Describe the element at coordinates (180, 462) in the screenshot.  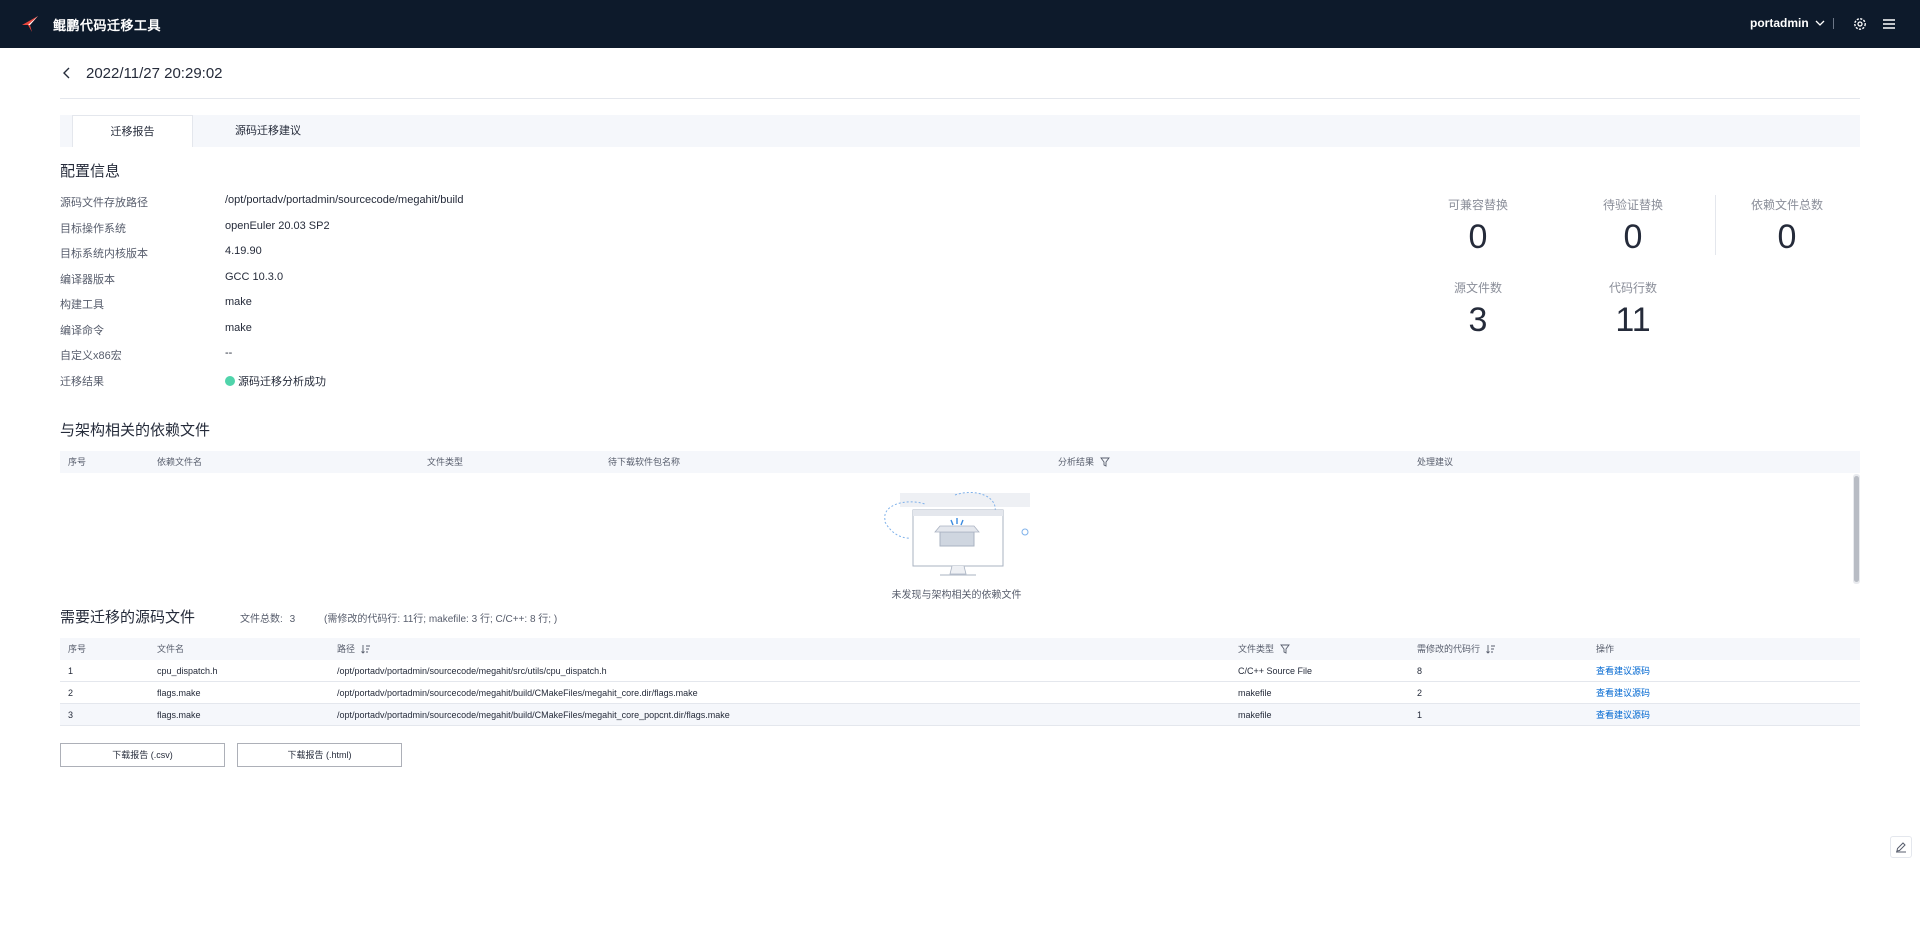
I see `column-header: 依赖文件名` at that location.